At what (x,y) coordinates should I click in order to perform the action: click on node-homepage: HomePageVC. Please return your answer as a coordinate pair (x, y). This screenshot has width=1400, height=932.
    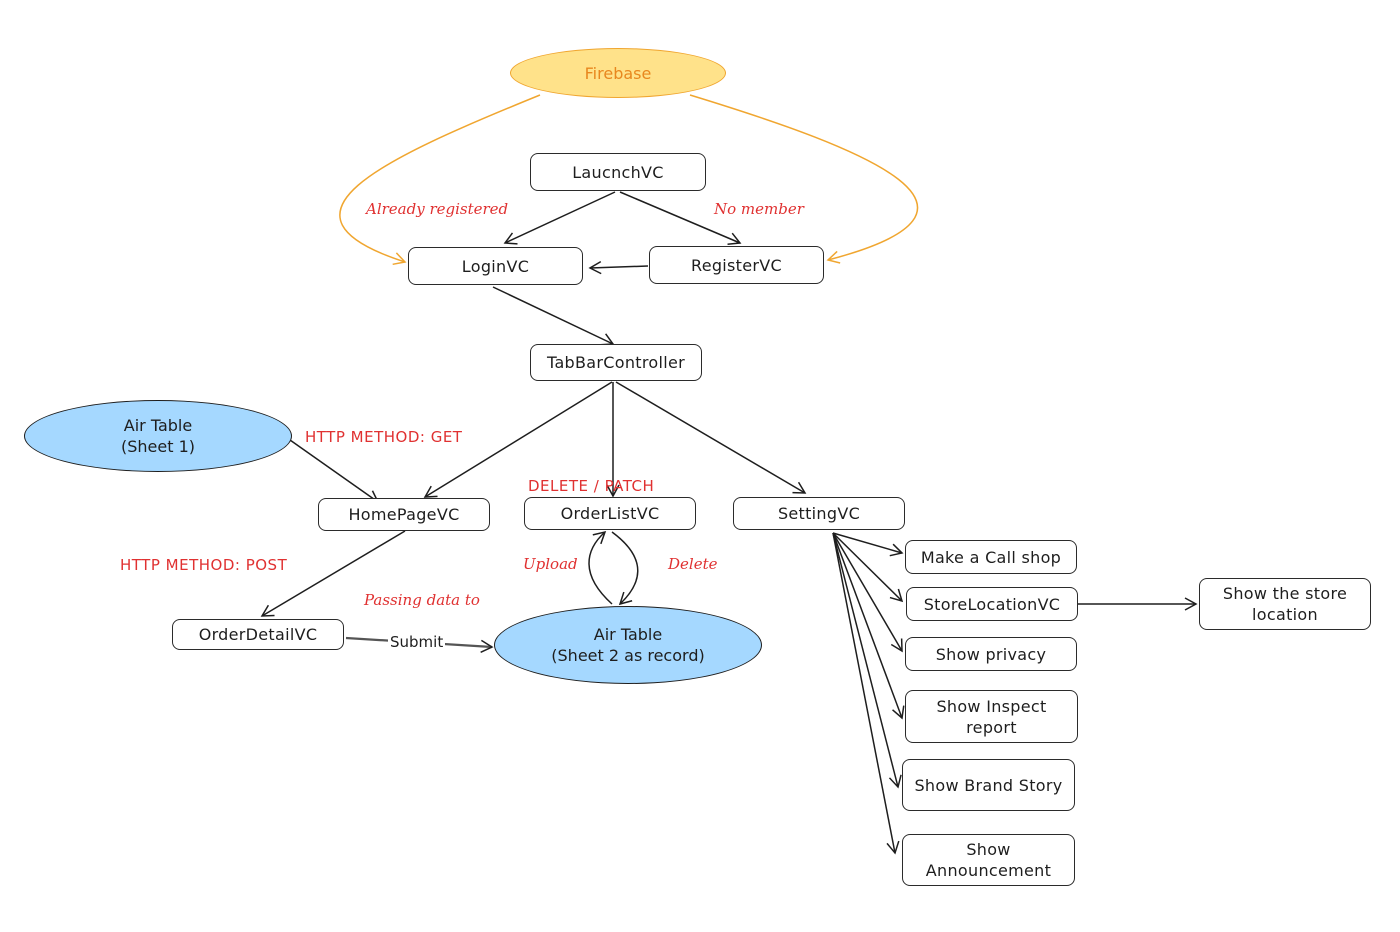
    Looking at the image, I should click on (404, 514).